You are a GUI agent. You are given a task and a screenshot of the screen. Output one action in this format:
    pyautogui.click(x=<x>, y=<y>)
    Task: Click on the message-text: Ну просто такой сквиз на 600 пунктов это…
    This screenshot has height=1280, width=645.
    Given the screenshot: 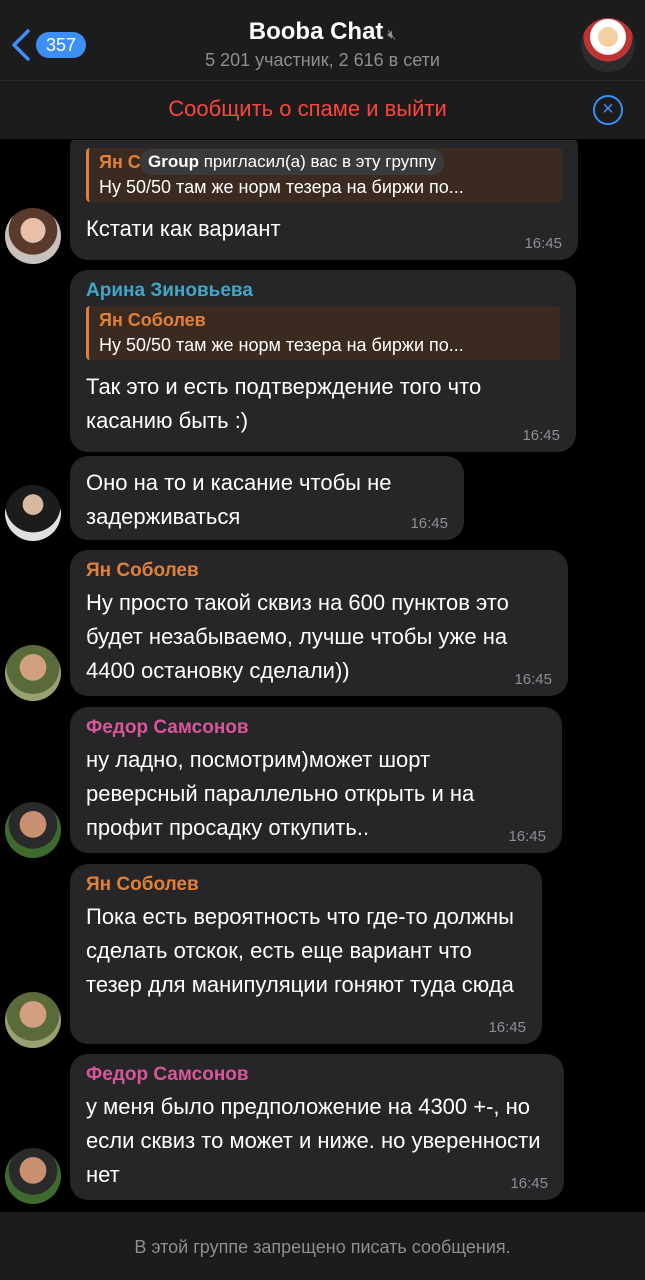 What is the action you would take?
    pyautogui.click(x=297, y=636)
    